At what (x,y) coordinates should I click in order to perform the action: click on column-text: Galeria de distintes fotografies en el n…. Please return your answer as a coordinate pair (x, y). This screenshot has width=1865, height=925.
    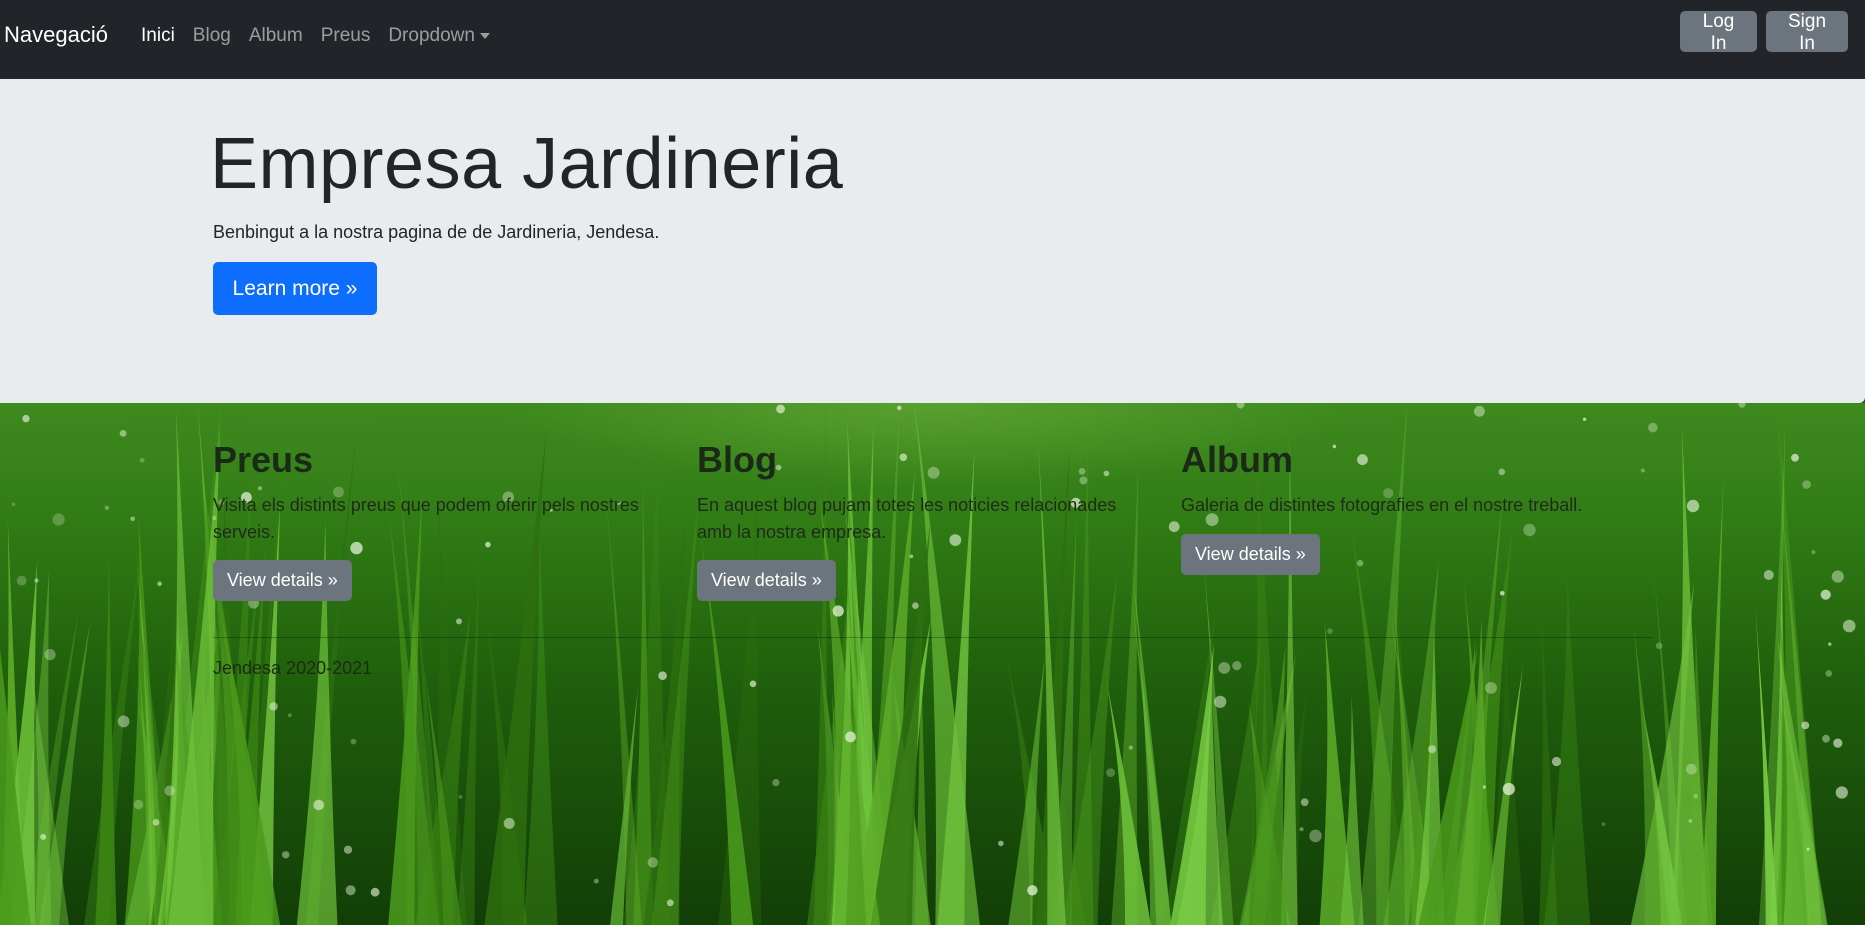
    Looking at the image, I should click on (1382, 505).